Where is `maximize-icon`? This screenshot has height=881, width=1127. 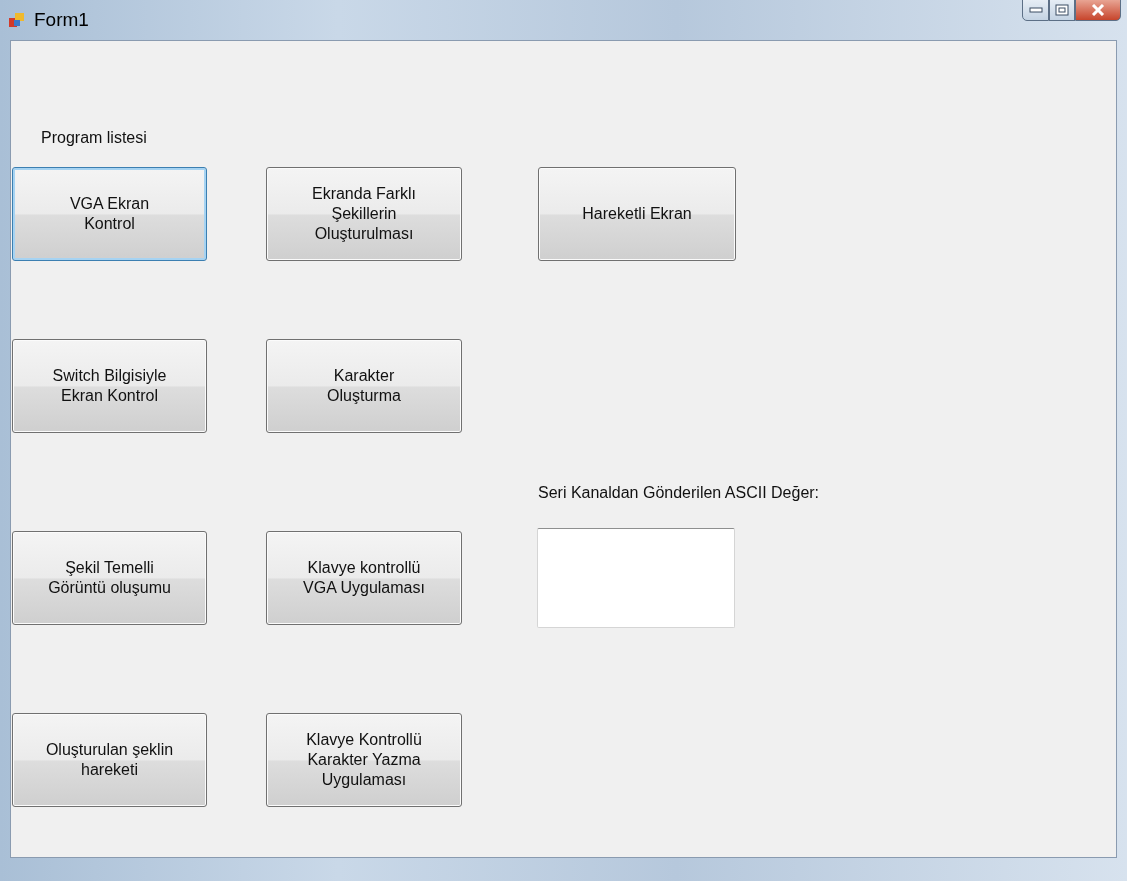 maximize-icon is located at coordinates (1062, 10).